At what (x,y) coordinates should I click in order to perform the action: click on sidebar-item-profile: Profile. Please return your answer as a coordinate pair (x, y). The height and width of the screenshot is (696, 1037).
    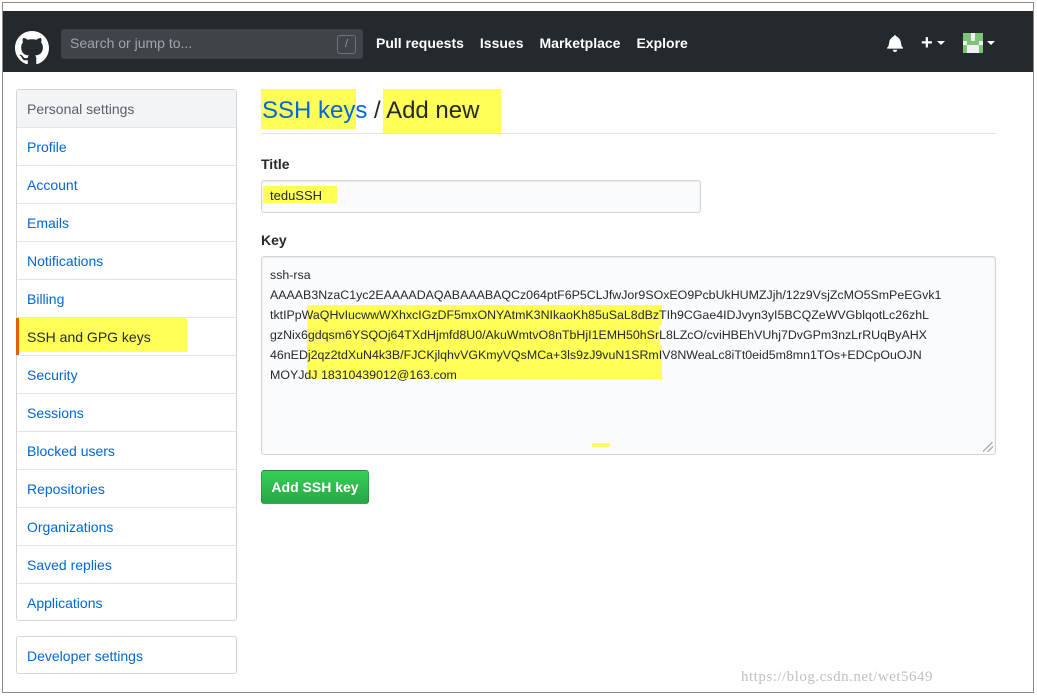
    Looking at the image, I should click on (126, 147).